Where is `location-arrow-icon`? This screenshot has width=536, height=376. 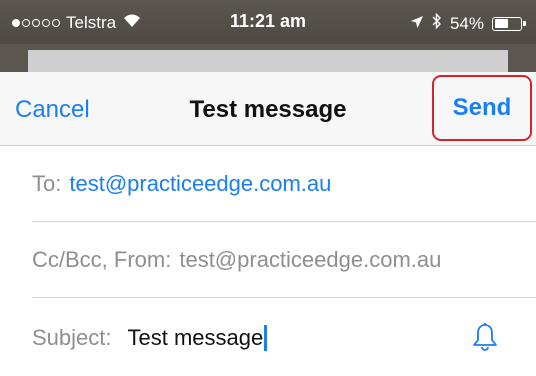
location-arrow-icon is located at coordinates (417, 24).